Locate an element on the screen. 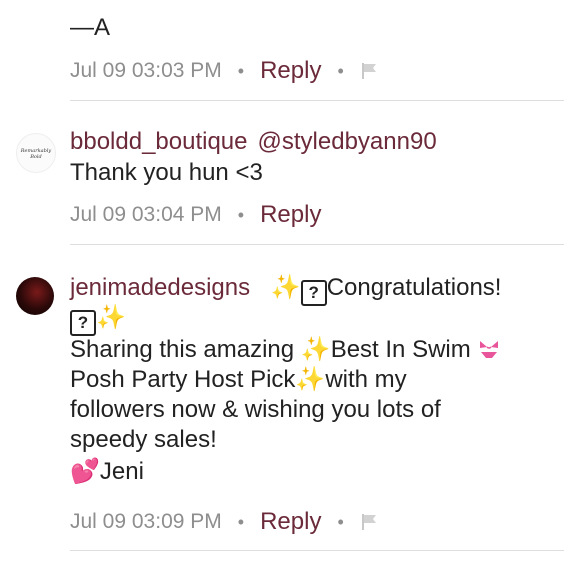  comment-meta: Jul 09 03:04 PM • Reply is located at coordinates (195, 215).